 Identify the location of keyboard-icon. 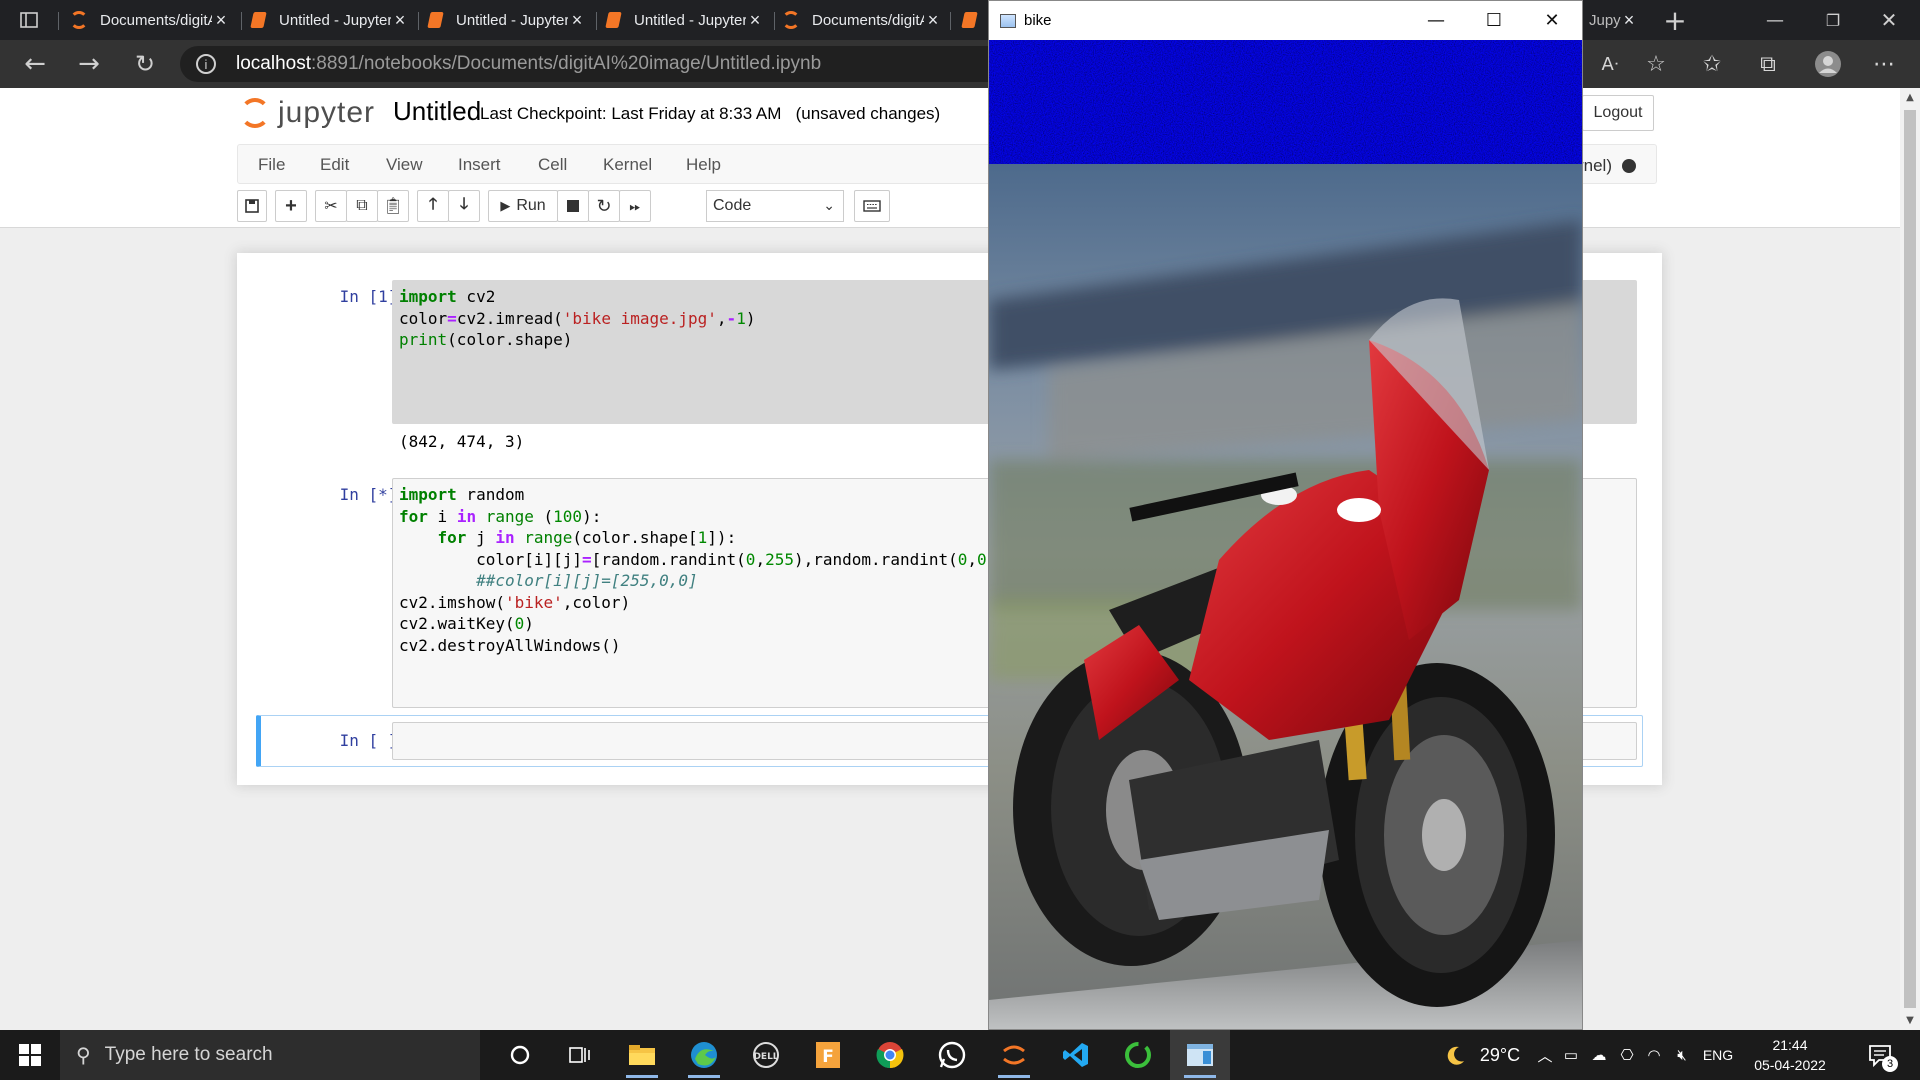
(872, 206).